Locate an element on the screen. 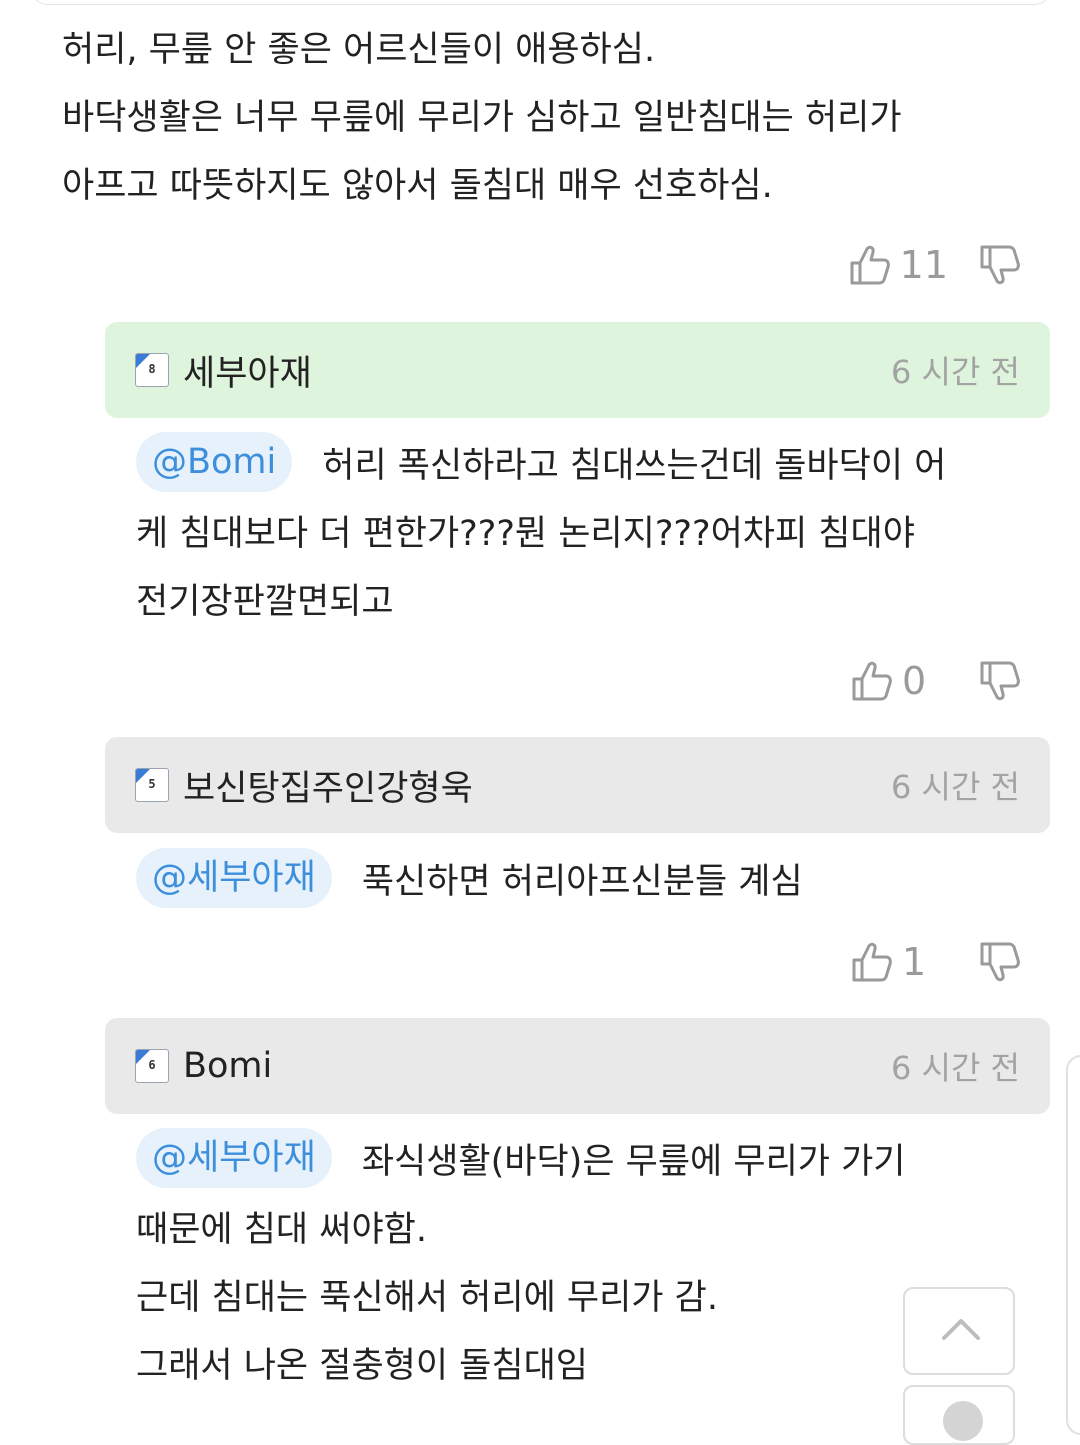  comment-line: 때문에 침대 써야함. is located at coordinates (281, 1230).